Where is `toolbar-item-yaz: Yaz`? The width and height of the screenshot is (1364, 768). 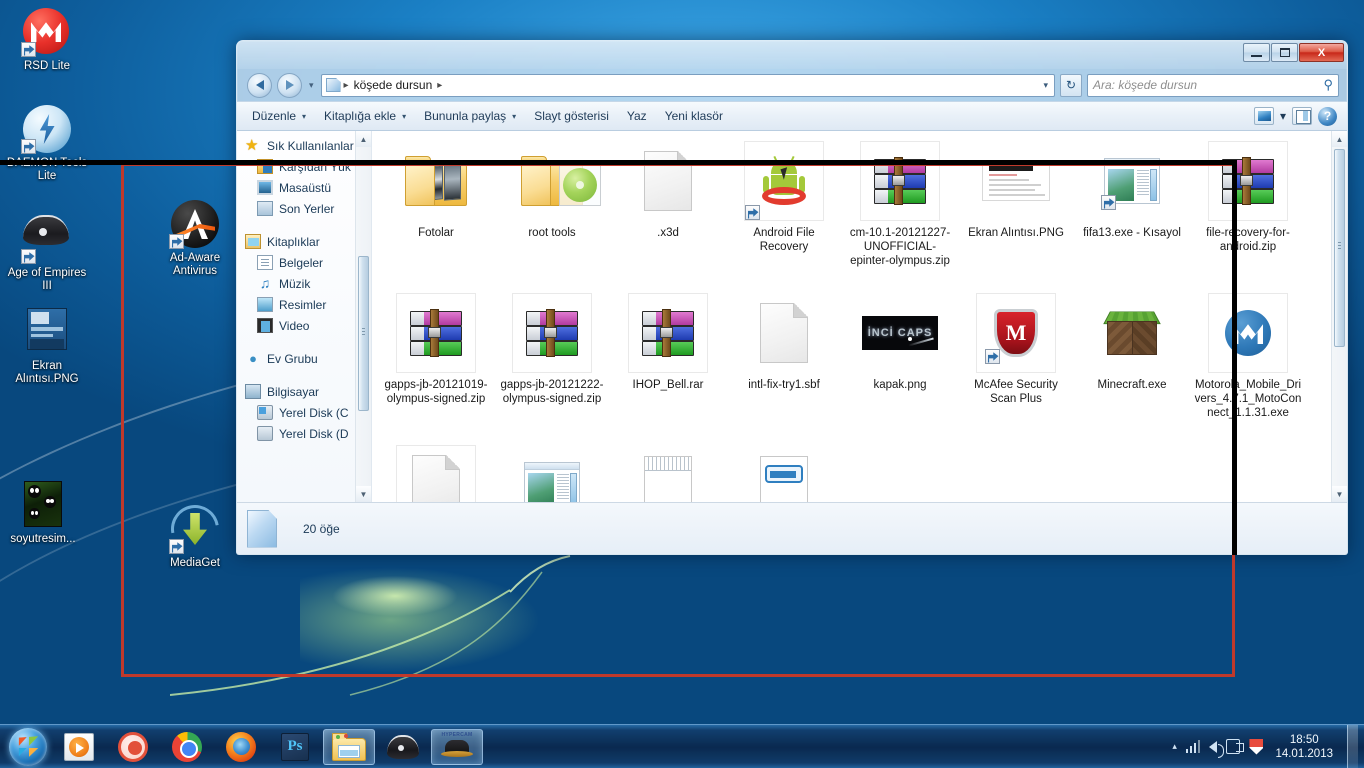 toolbar-item-yaz: Yaz is located at coordinates (637, 116).